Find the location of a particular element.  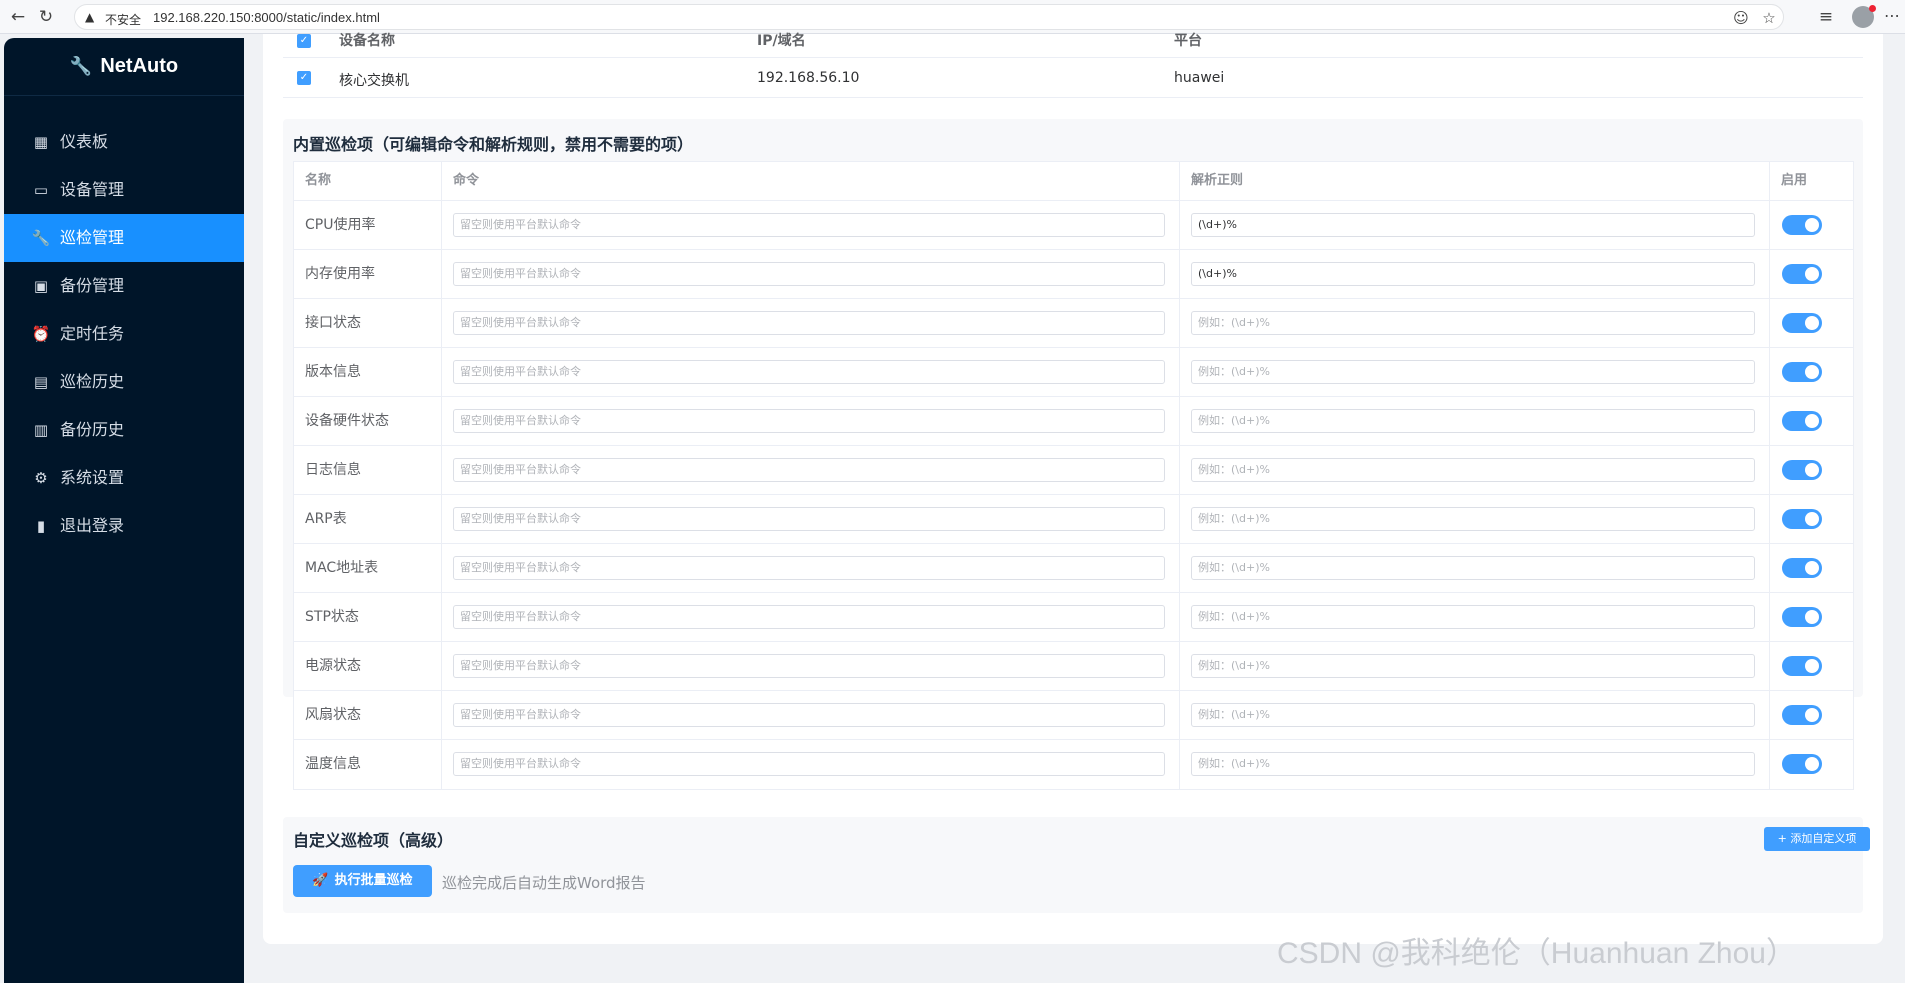

sidebar-item-5: ▤ 巡检历史 is located at coordinates (124, 382).